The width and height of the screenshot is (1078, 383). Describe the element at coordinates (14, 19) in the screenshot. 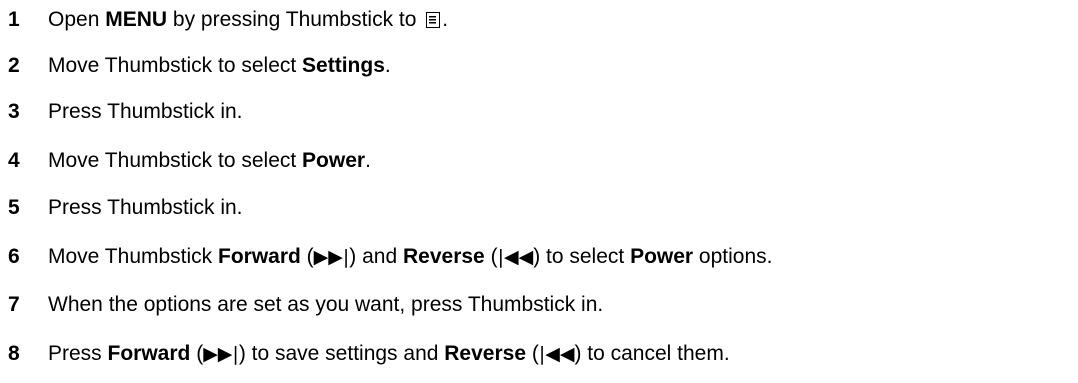

I see `step-number: 1` at that location.